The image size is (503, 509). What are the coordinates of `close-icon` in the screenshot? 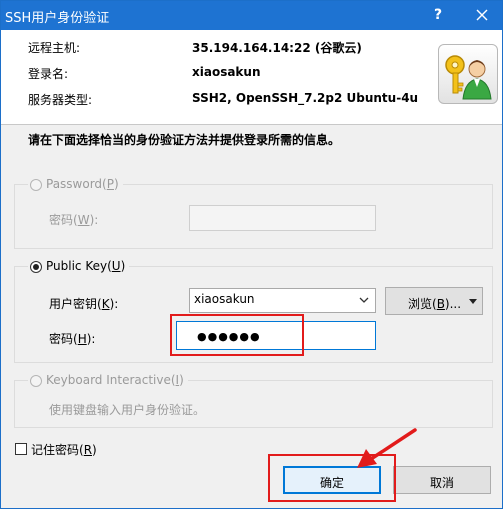 It's located at (482, 15).